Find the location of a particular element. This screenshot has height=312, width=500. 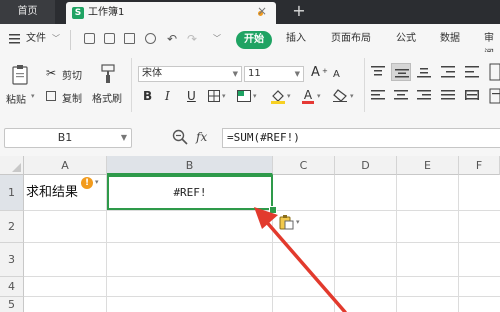

wrap-text-icon is located at coordinates (494, 96).